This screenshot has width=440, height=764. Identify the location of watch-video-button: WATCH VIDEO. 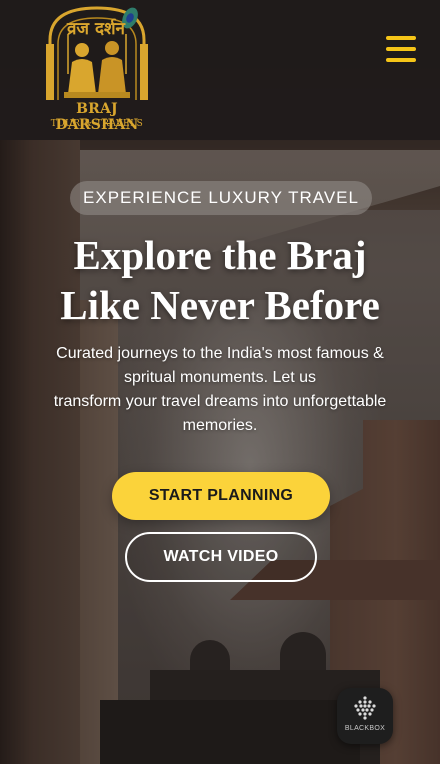
(221, 557).